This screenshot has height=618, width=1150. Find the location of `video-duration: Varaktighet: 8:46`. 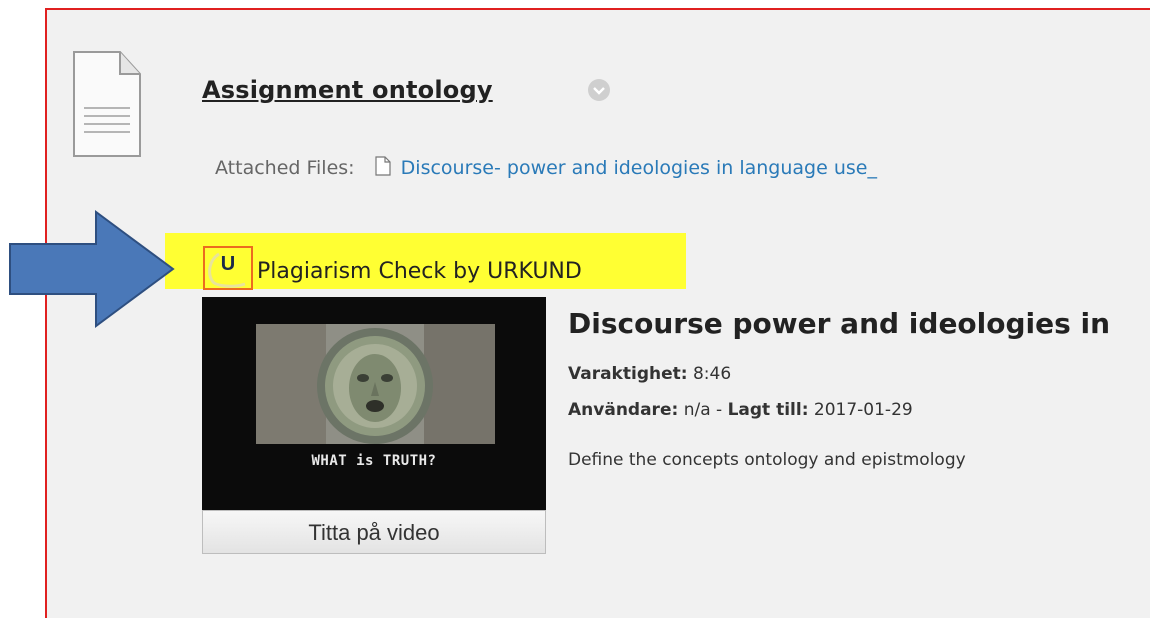

video-duration: Varaktighet: 8:46 is located at coordinates (649, 374).